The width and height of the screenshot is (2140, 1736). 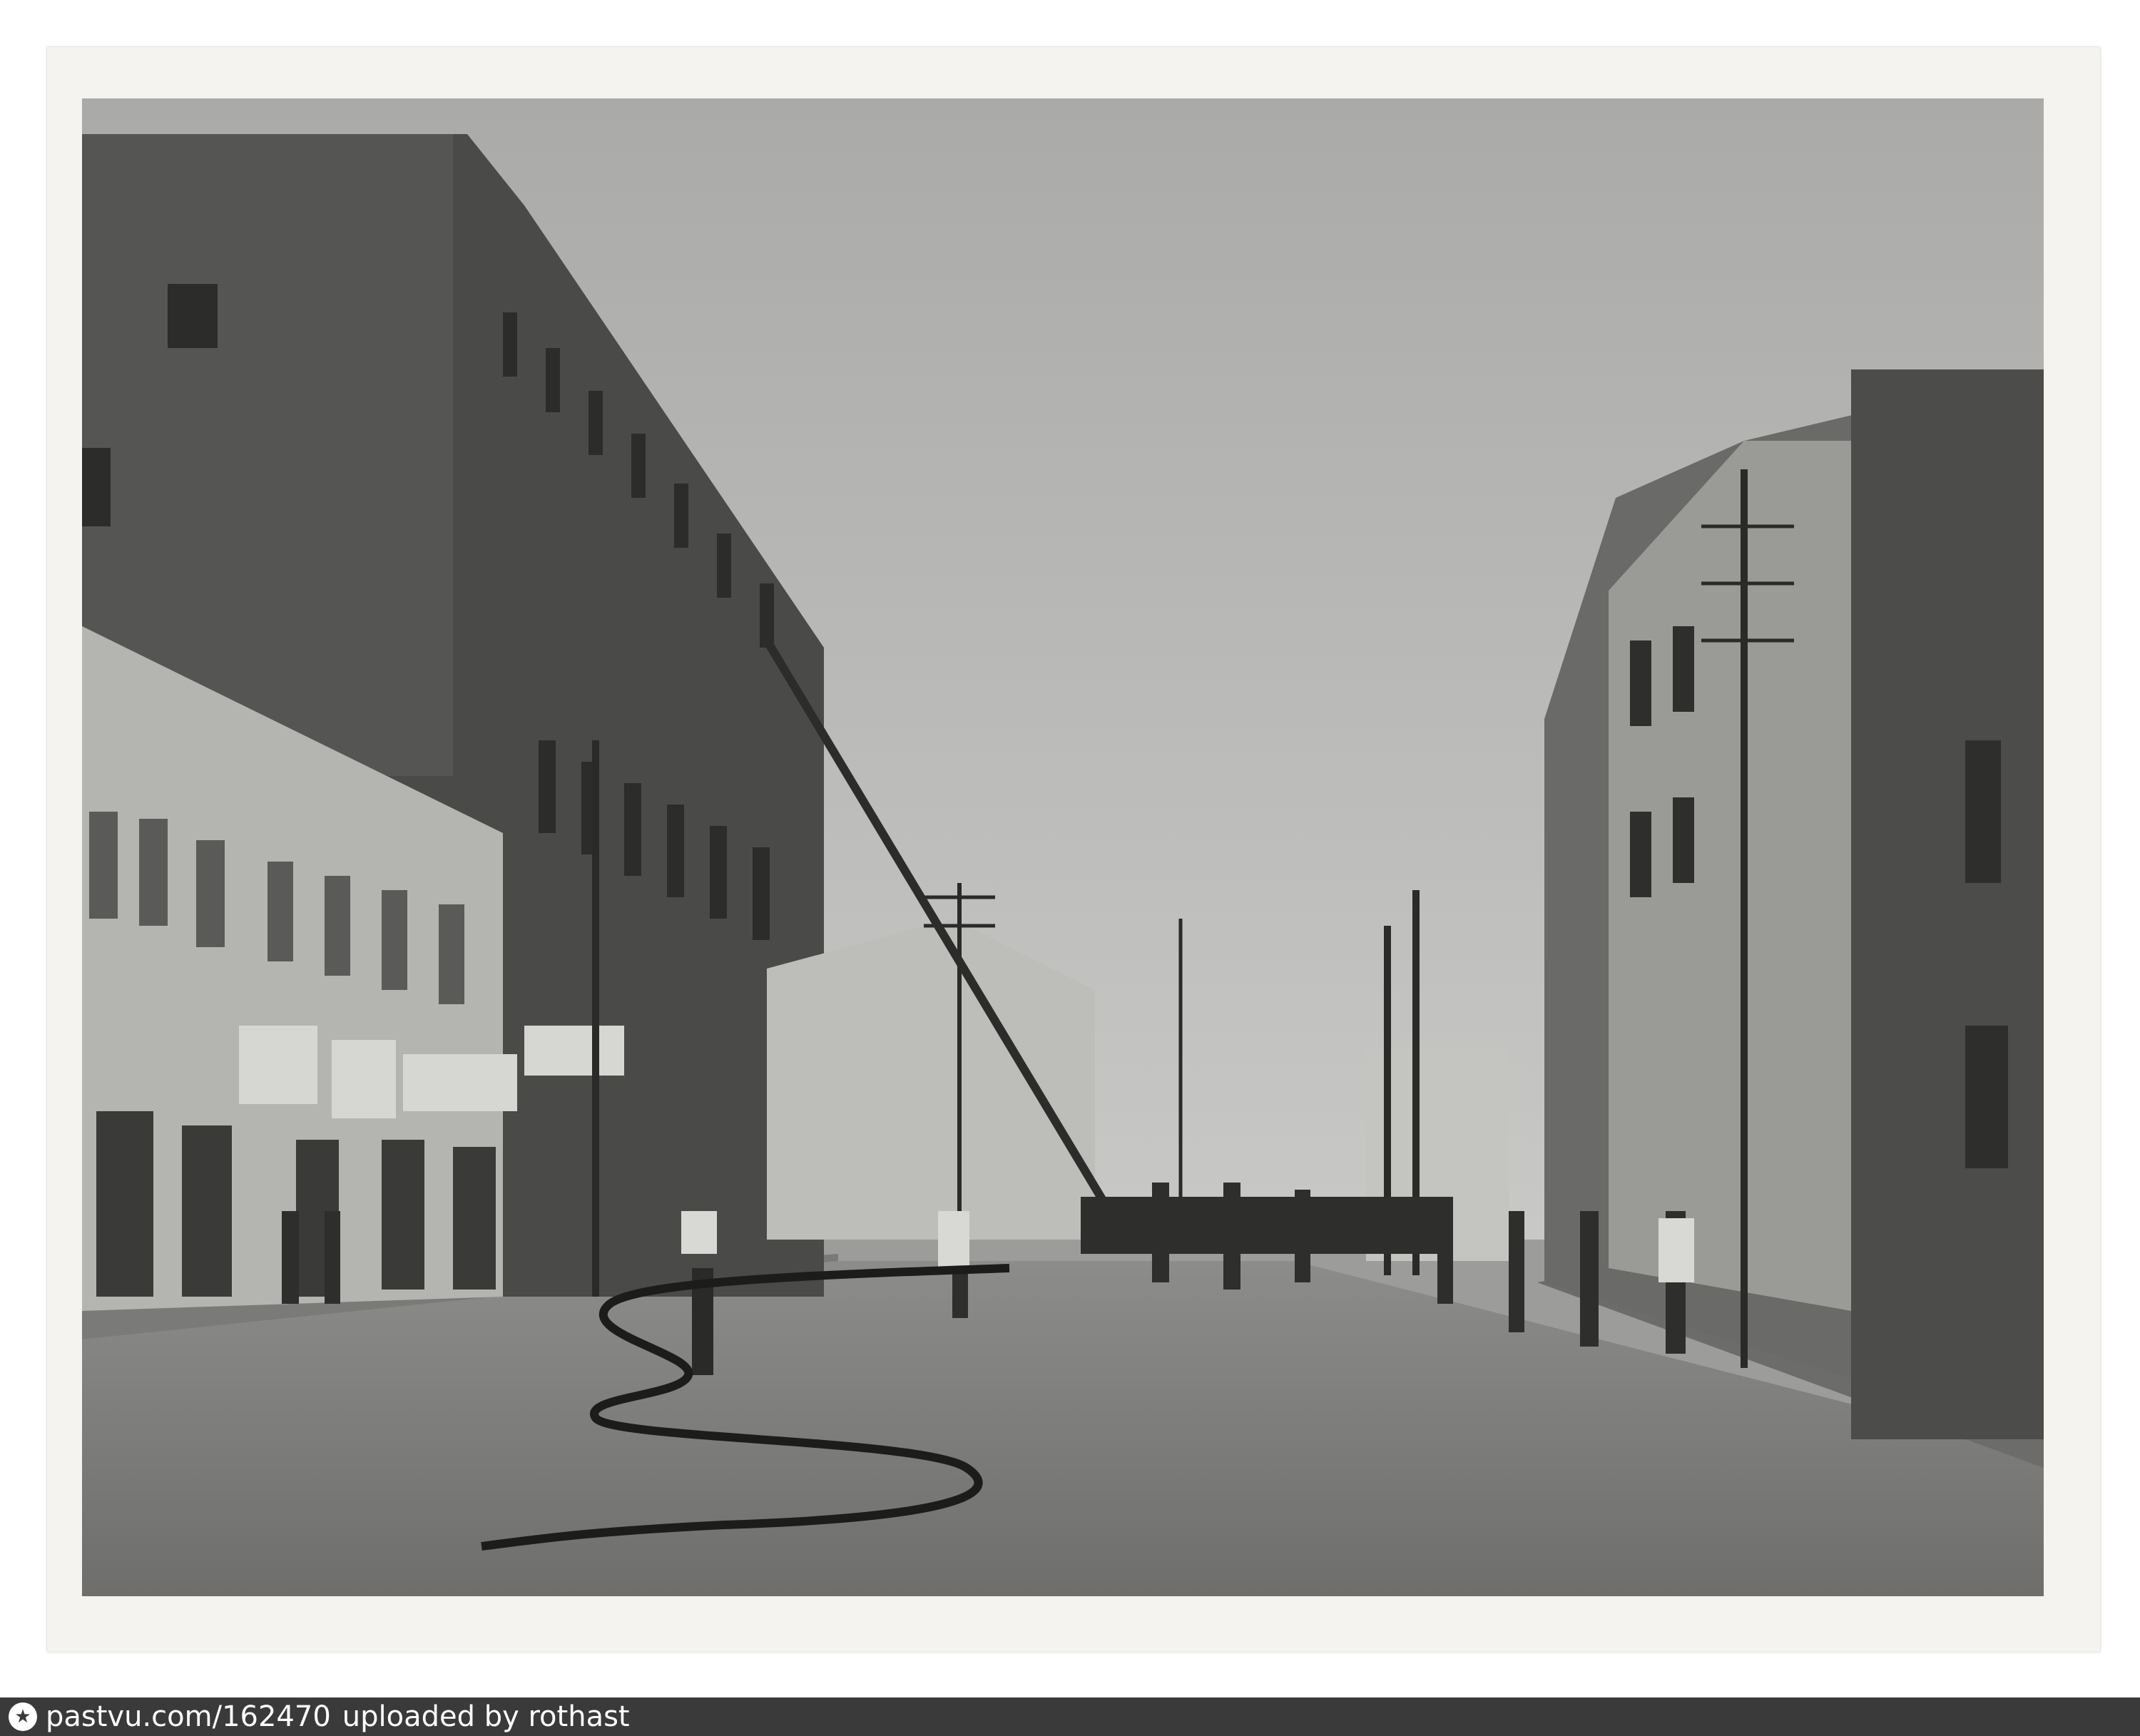 I want to click on right-brick-wall, so click(x=1947, y=904).